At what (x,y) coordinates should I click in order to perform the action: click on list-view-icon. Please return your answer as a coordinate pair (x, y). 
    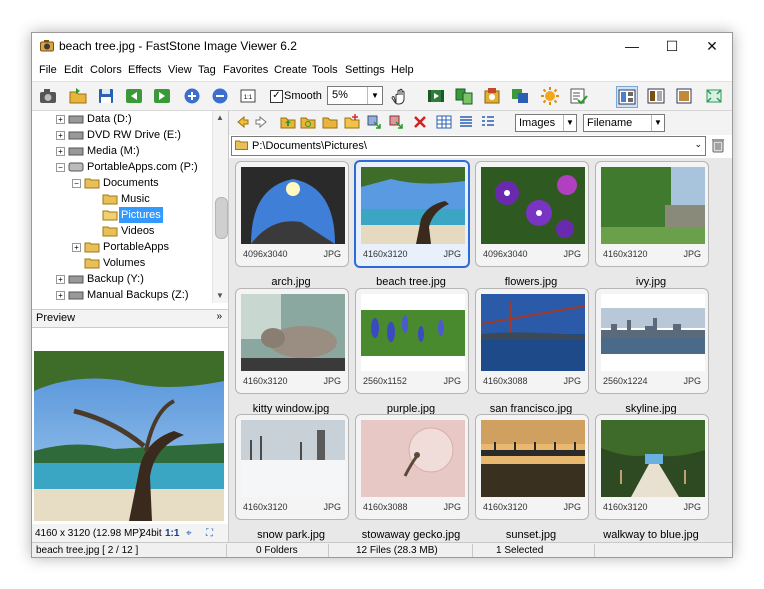
    Looking at the image, I should click on (488, 122).